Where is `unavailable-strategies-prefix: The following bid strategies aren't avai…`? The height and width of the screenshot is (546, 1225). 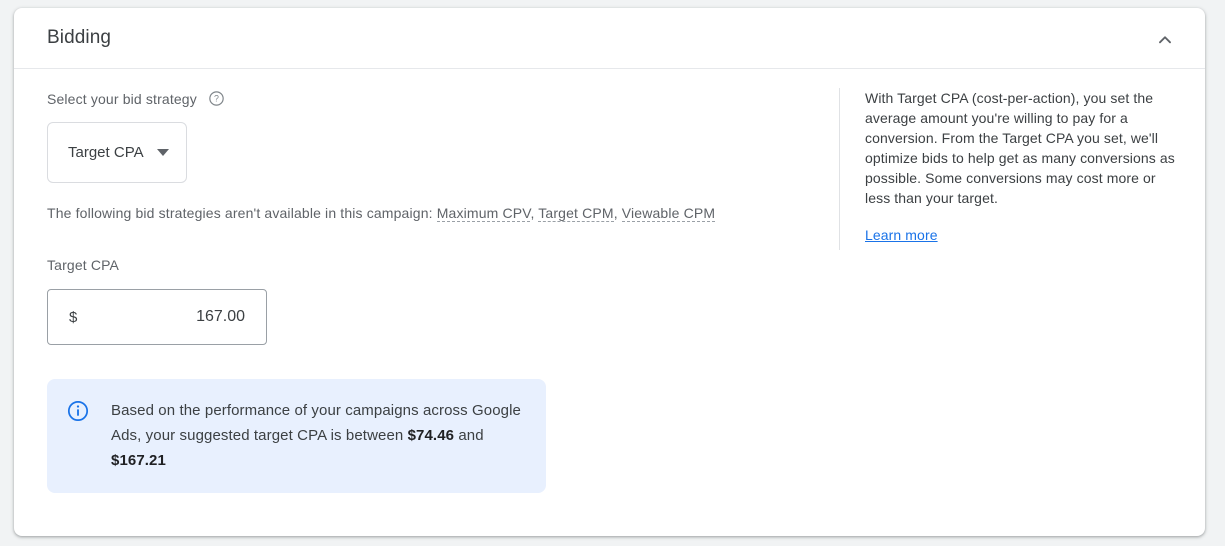
unavailable-strategies-prefix: The following bid strategies aren't avai… is located at coordinates (240, 213).